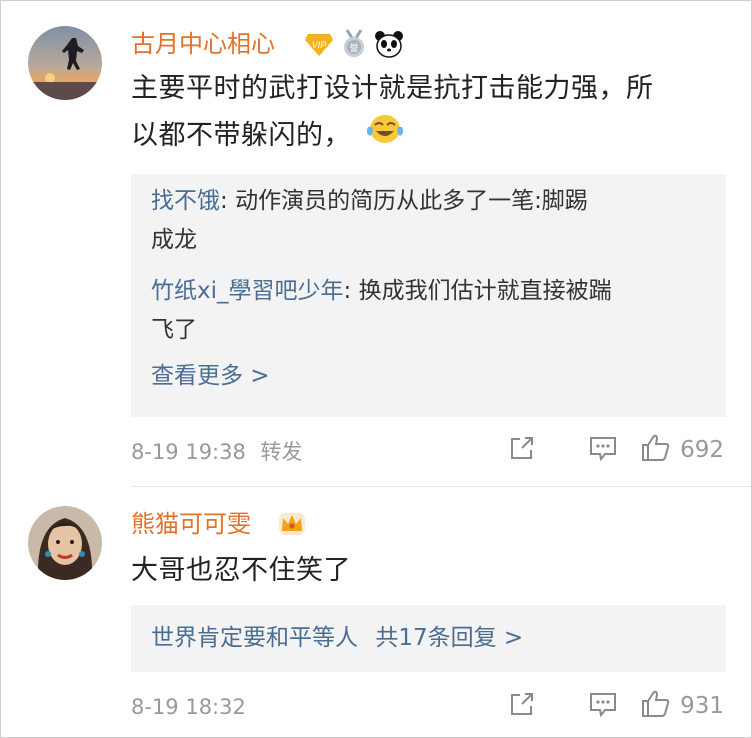 The height and width of the screenshot is (738, 752). I want to click on reply-text: 动作演员的简历从此多了一笔:脚踢, so click(411, 201).